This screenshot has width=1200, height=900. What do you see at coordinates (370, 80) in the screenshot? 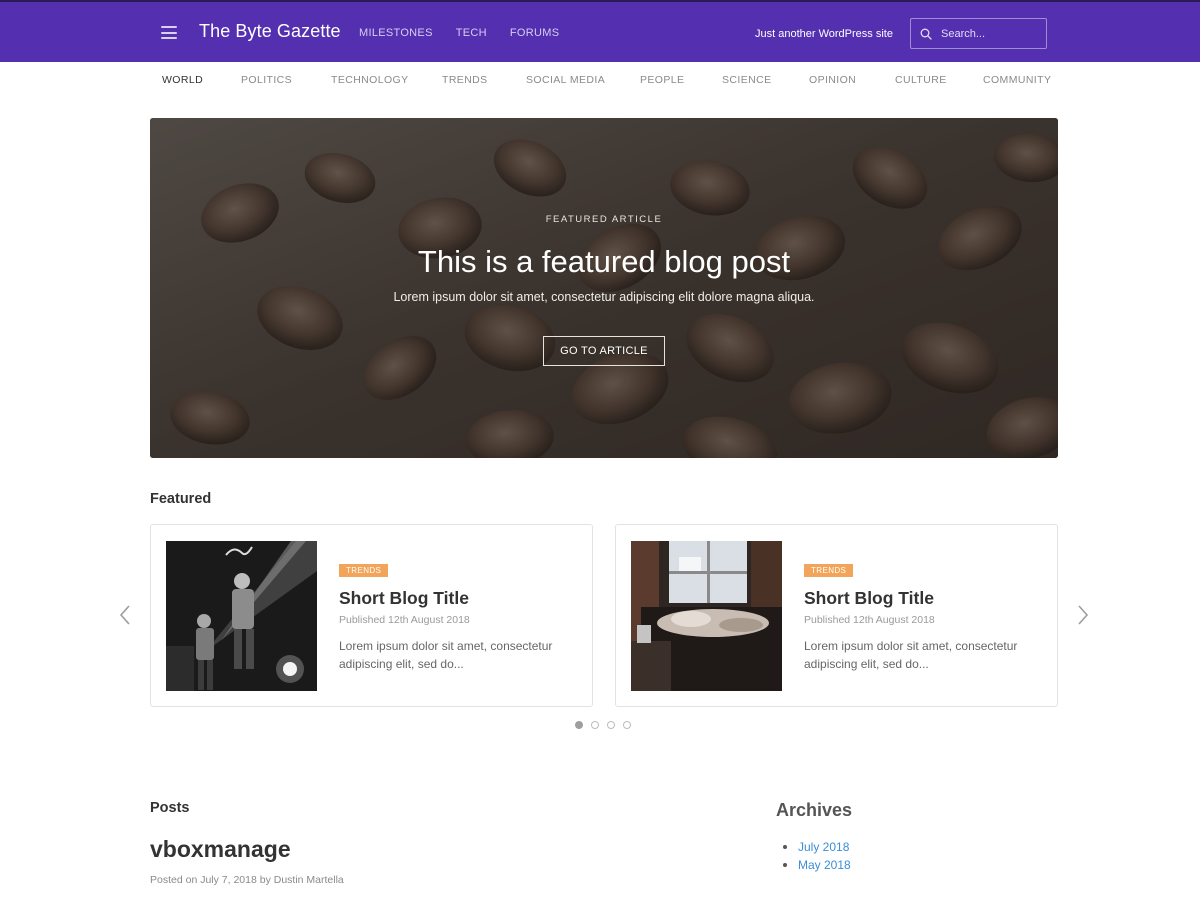
I see `category-technology: TECHNOLOGY` at bounding box center [370, 80].